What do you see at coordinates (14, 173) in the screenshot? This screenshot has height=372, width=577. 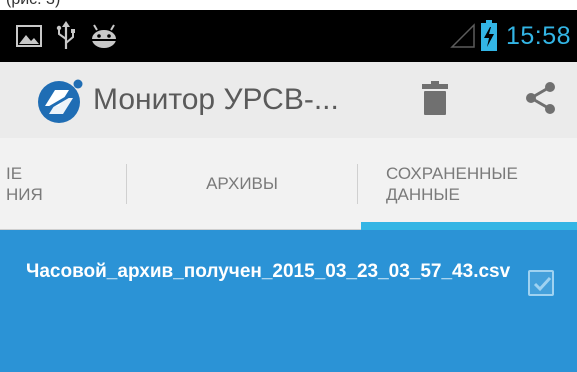 I see `tab-label-line1: ІЕ` at bounding box center [14, 173].